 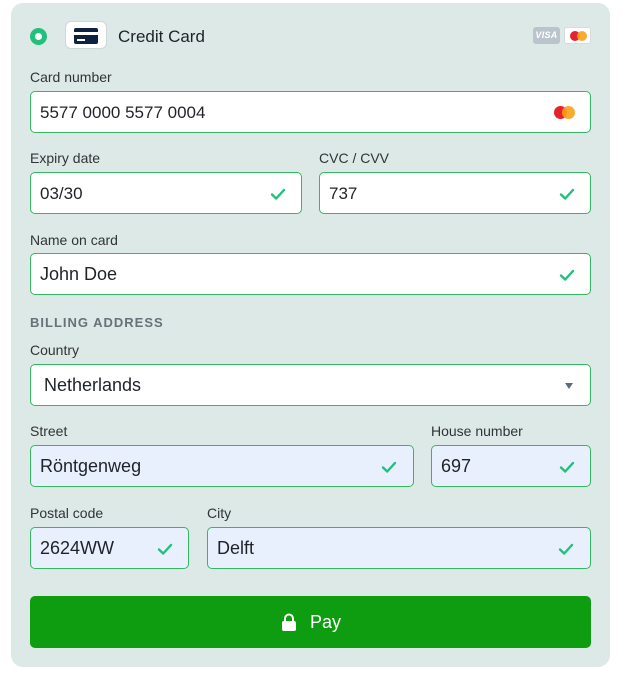 What do you see at coordinates (79, 274) in the screenshot?
I see `name-on-card-value: John Doe` at bounding box center [79, 274].